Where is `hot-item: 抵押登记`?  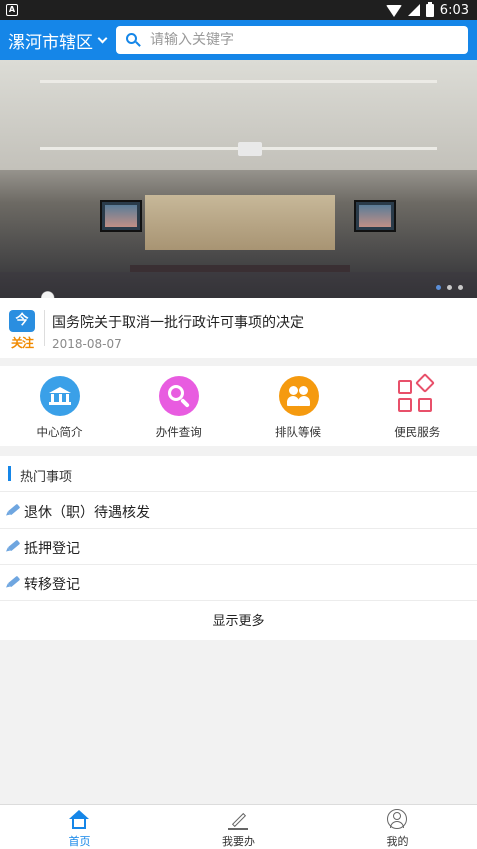 hot-item: 抵押登记 is located at coordinates (238, 547).